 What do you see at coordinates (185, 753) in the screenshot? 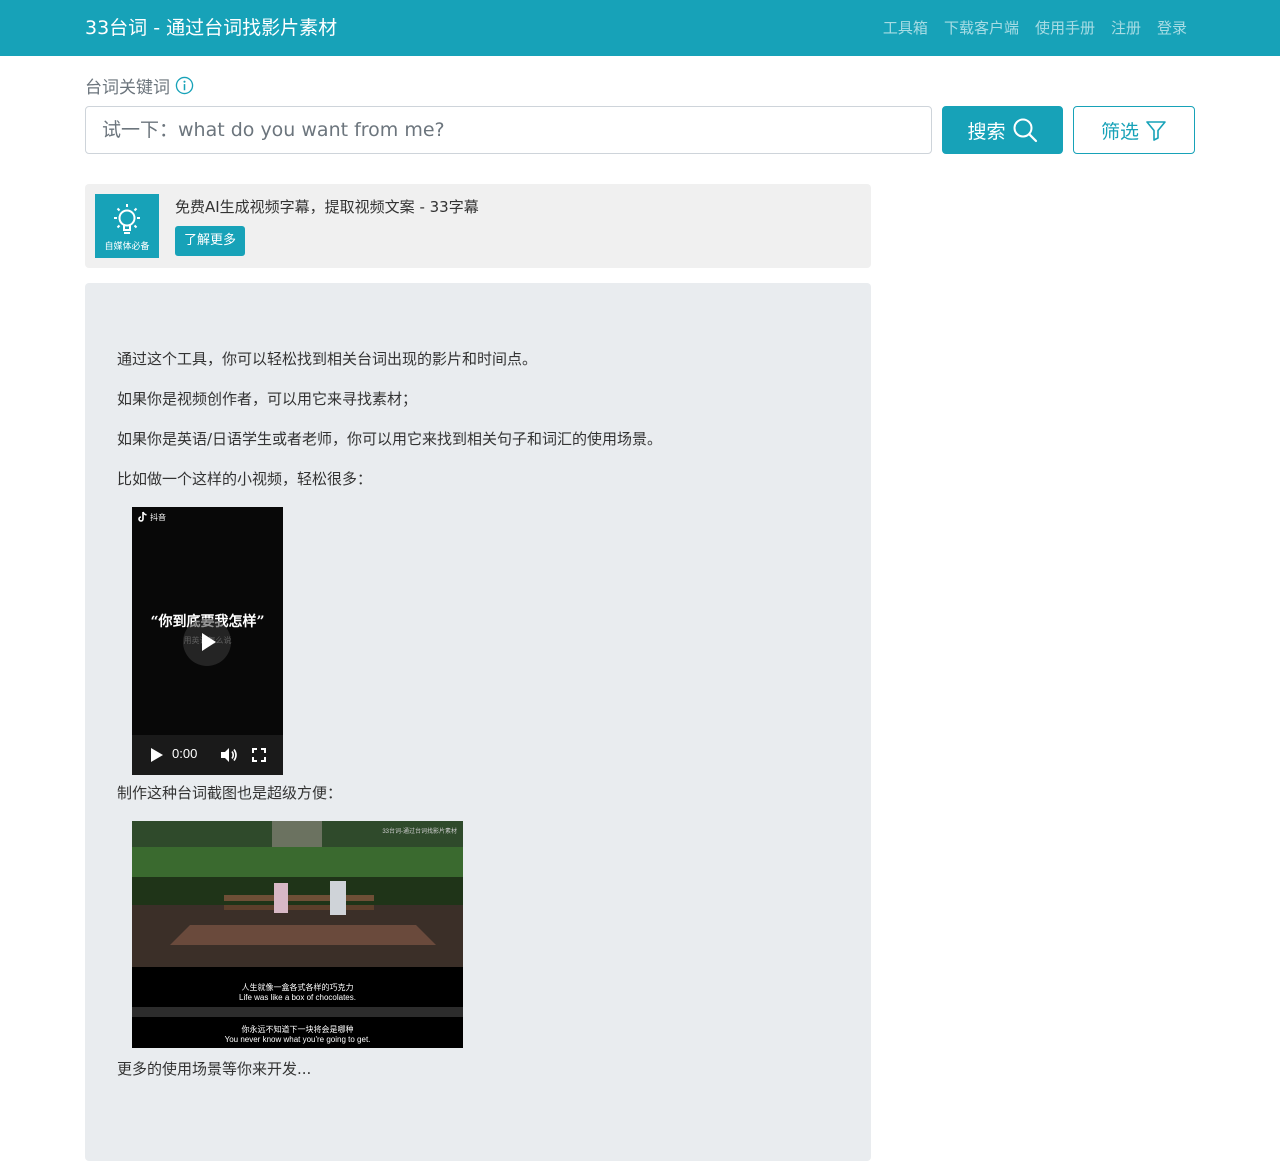
I see `video-time: 0:00` at bounding box center [185, 753].